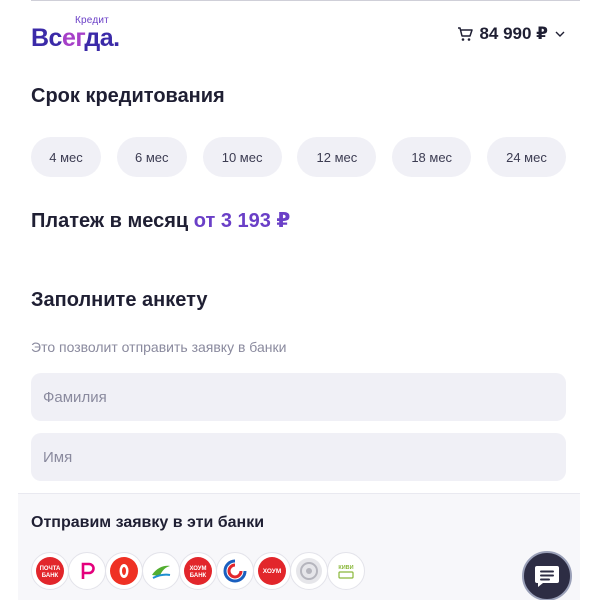 The width and height of the screenshot is (600, 600). What do you see at coordinates (337, 157) in the screenshot?
I see `term-option-12: 12 мес` at bounding box center [337, 157].